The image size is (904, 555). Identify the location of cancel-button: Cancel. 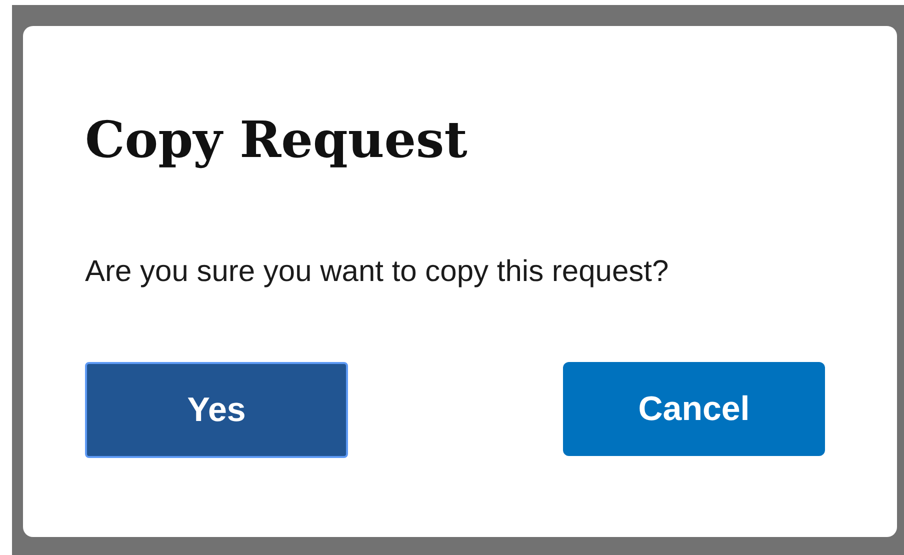
(694, 409).